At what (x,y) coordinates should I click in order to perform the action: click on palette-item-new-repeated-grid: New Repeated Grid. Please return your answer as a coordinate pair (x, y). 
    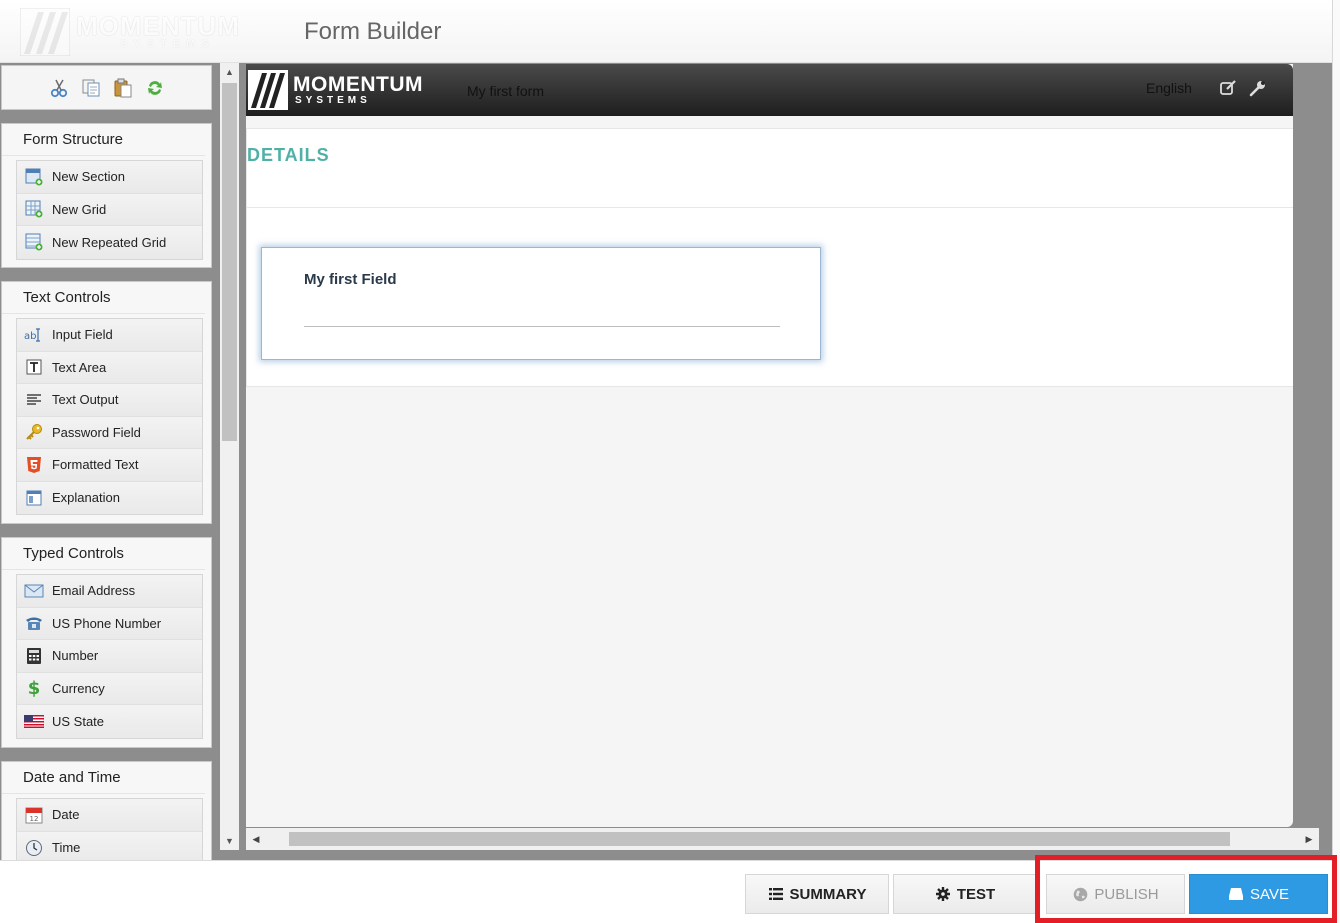
    Looking at the image, I should click on (109, 242).